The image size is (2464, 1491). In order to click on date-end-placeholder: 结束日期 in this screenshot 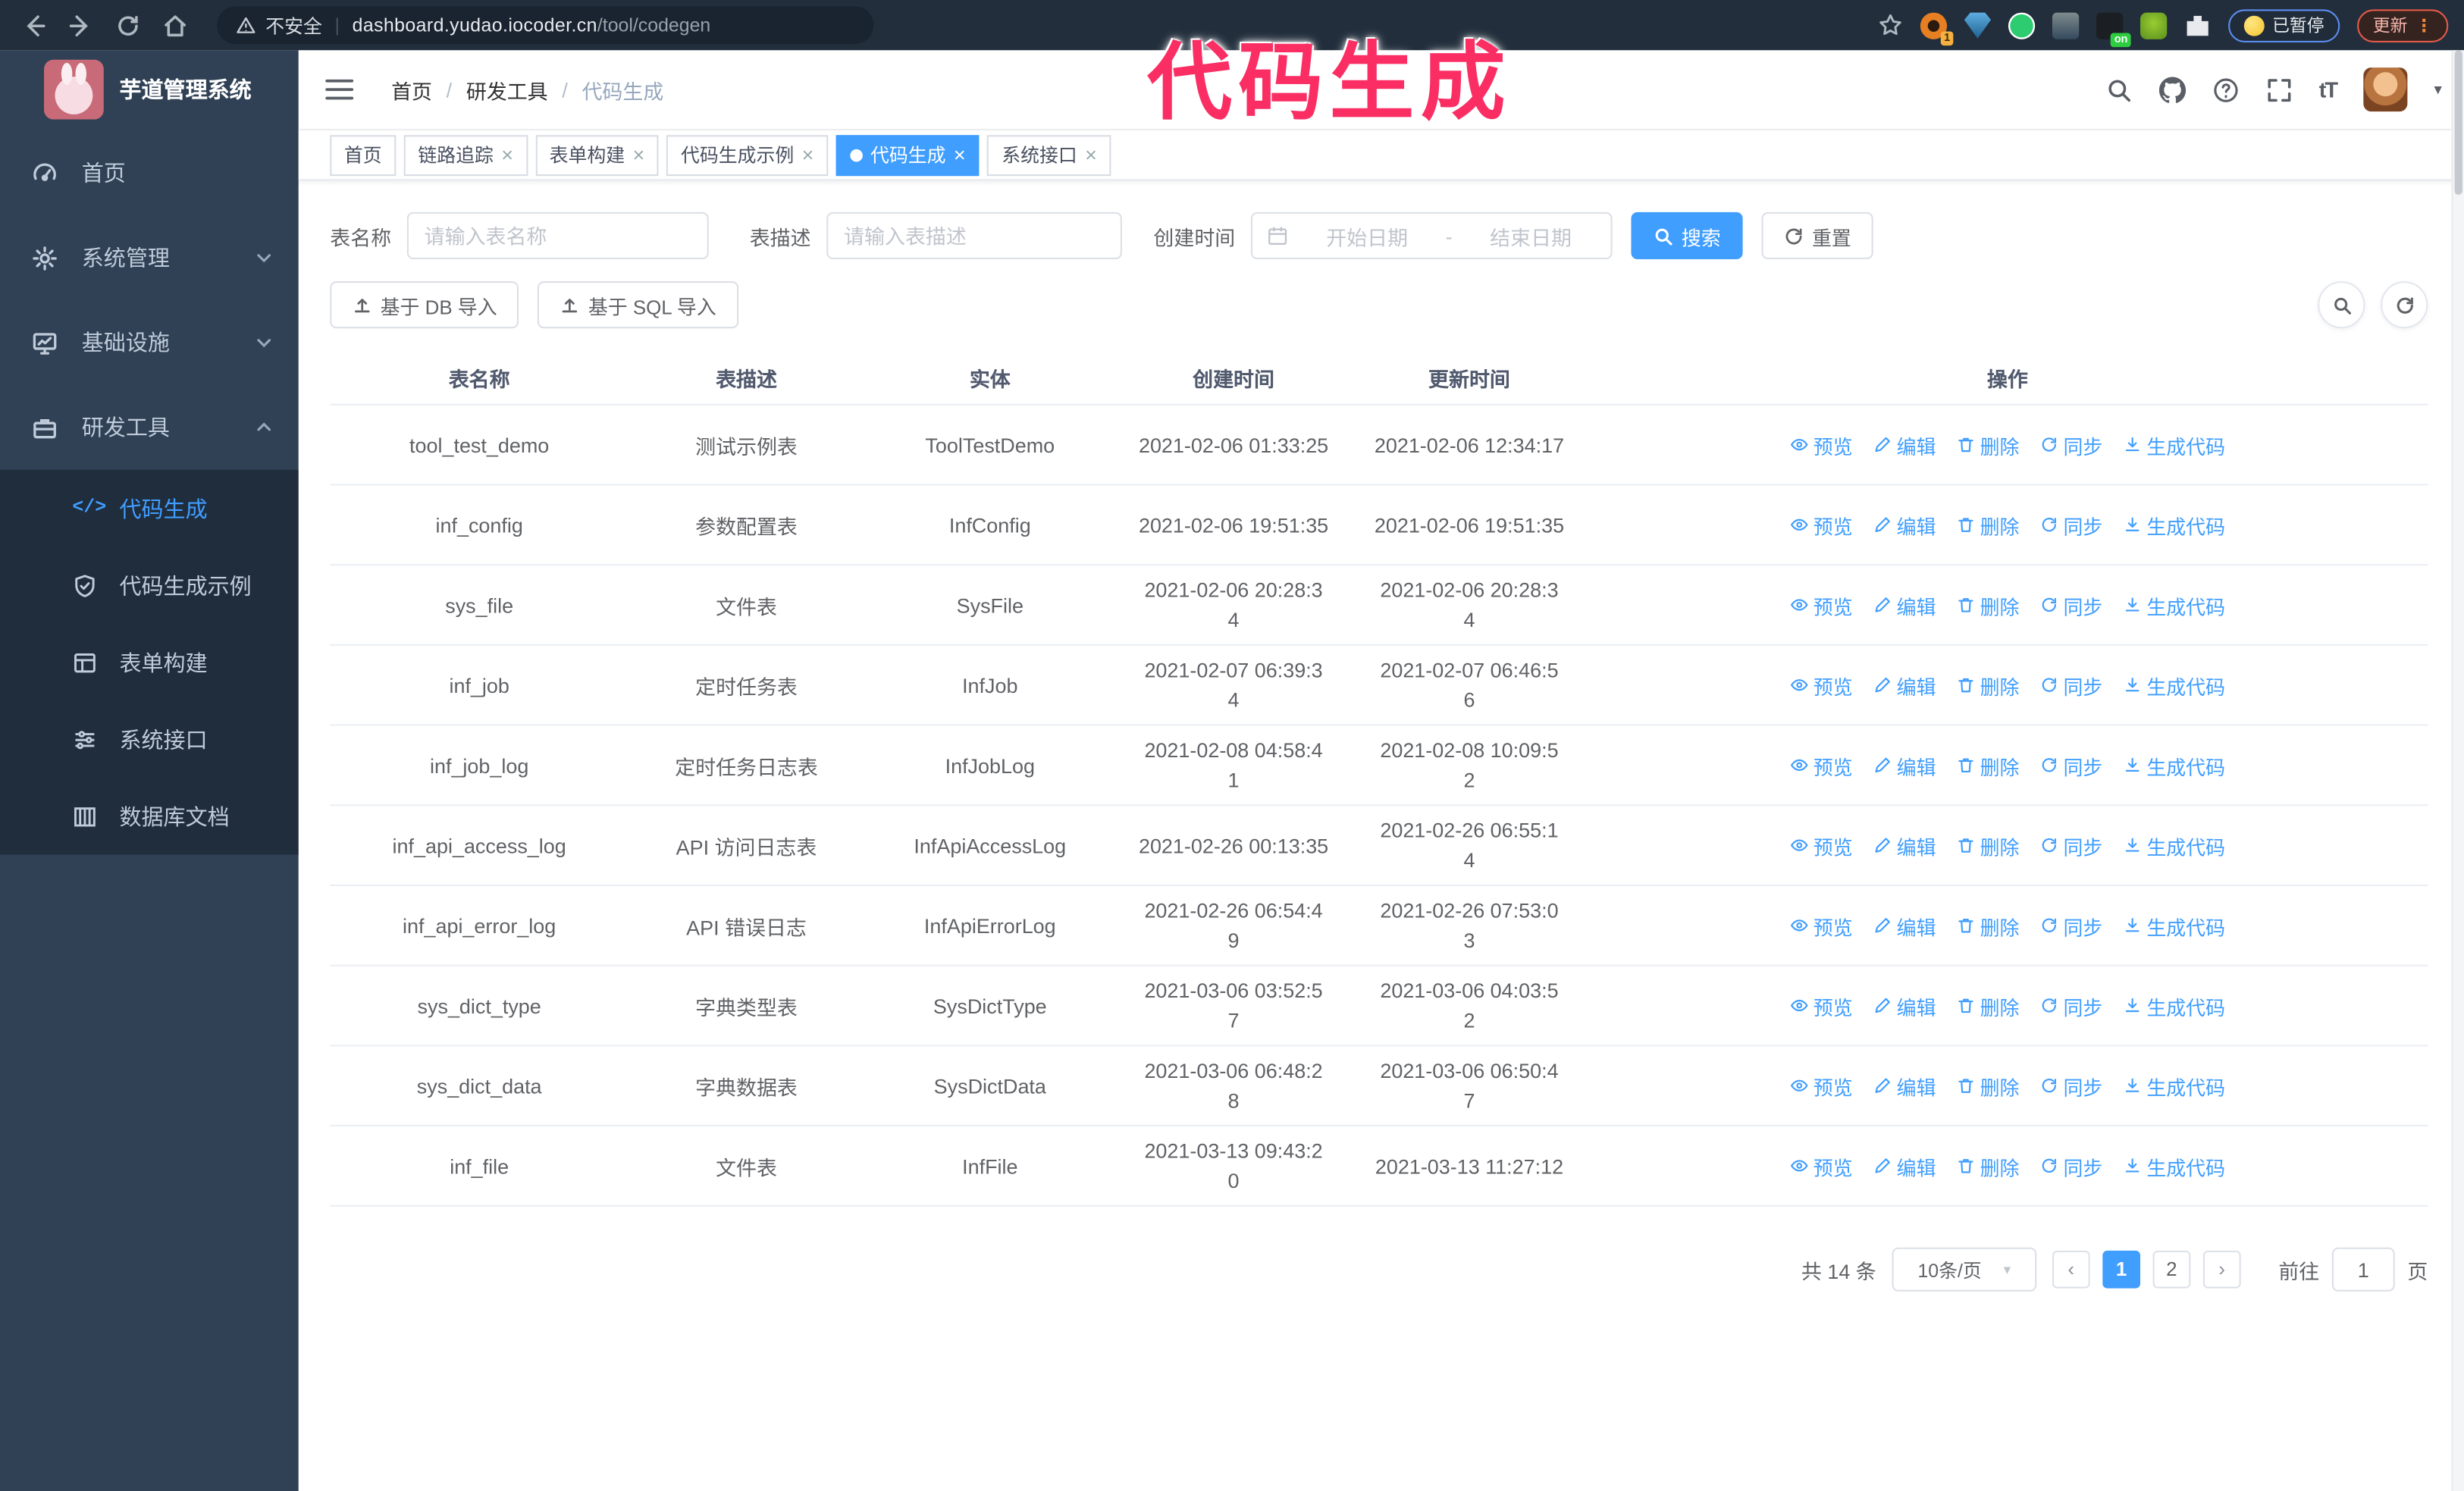, I will do `click(1531, 235)`.